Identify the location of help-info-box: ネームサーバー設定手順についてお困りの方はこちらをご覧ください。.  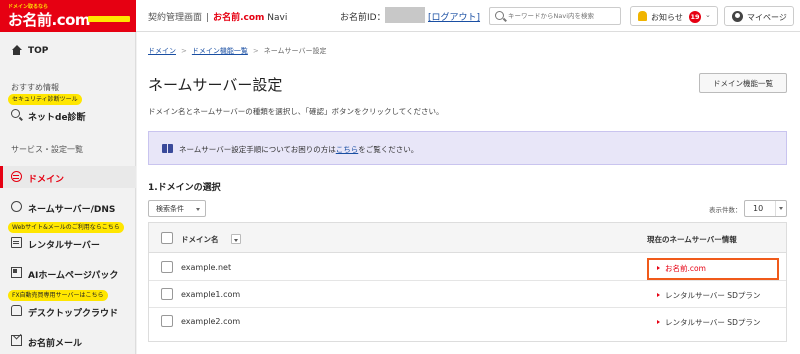
(467, 148).